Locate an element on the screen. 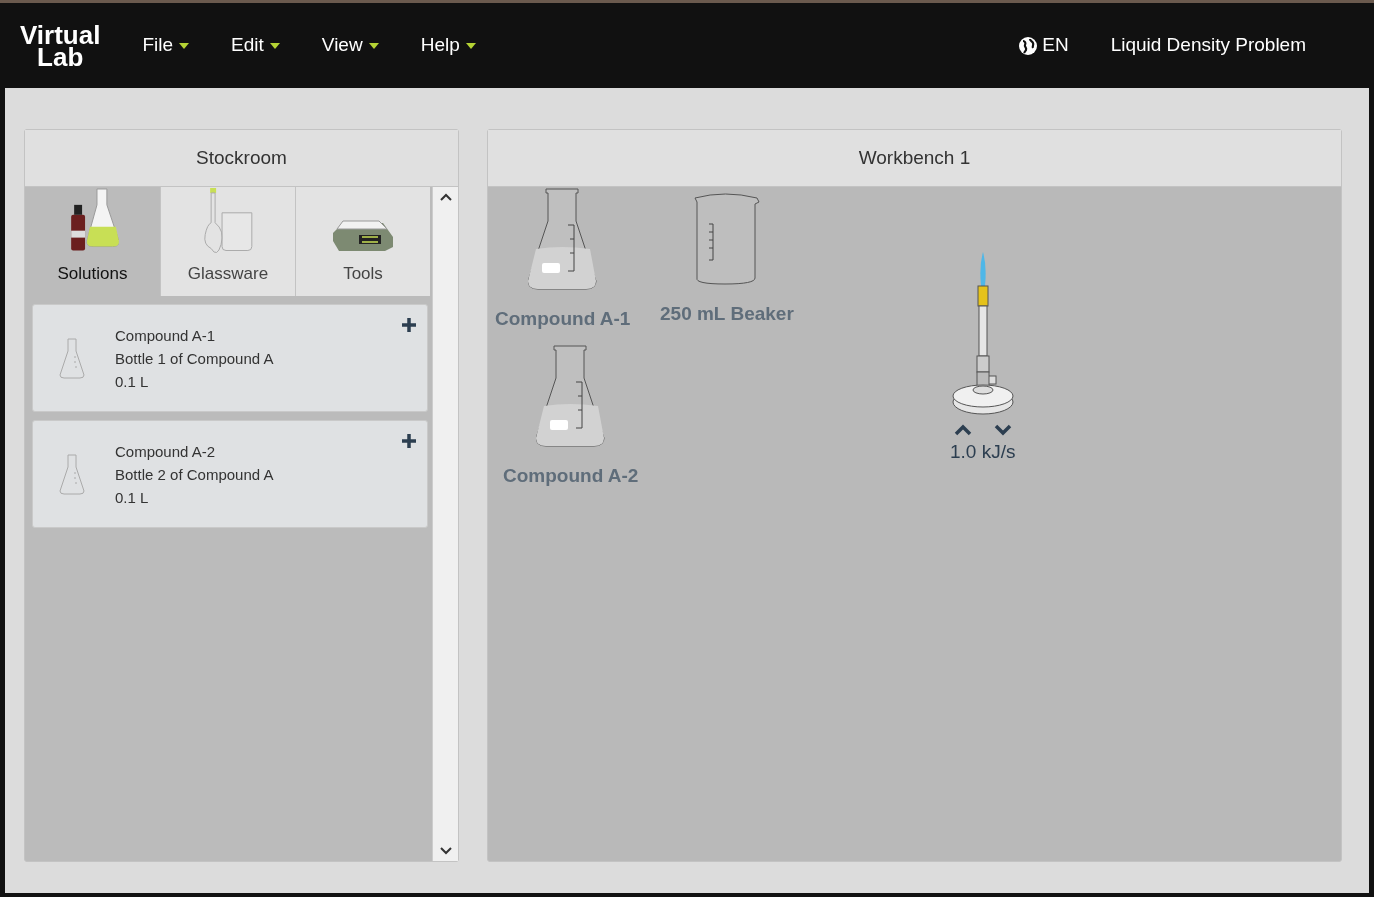 This screenshot has height=897, width=1374. solution-card: Compound A-1 Bottle 1 of Compound A 0.1 L is located at coordinates (230, 358).